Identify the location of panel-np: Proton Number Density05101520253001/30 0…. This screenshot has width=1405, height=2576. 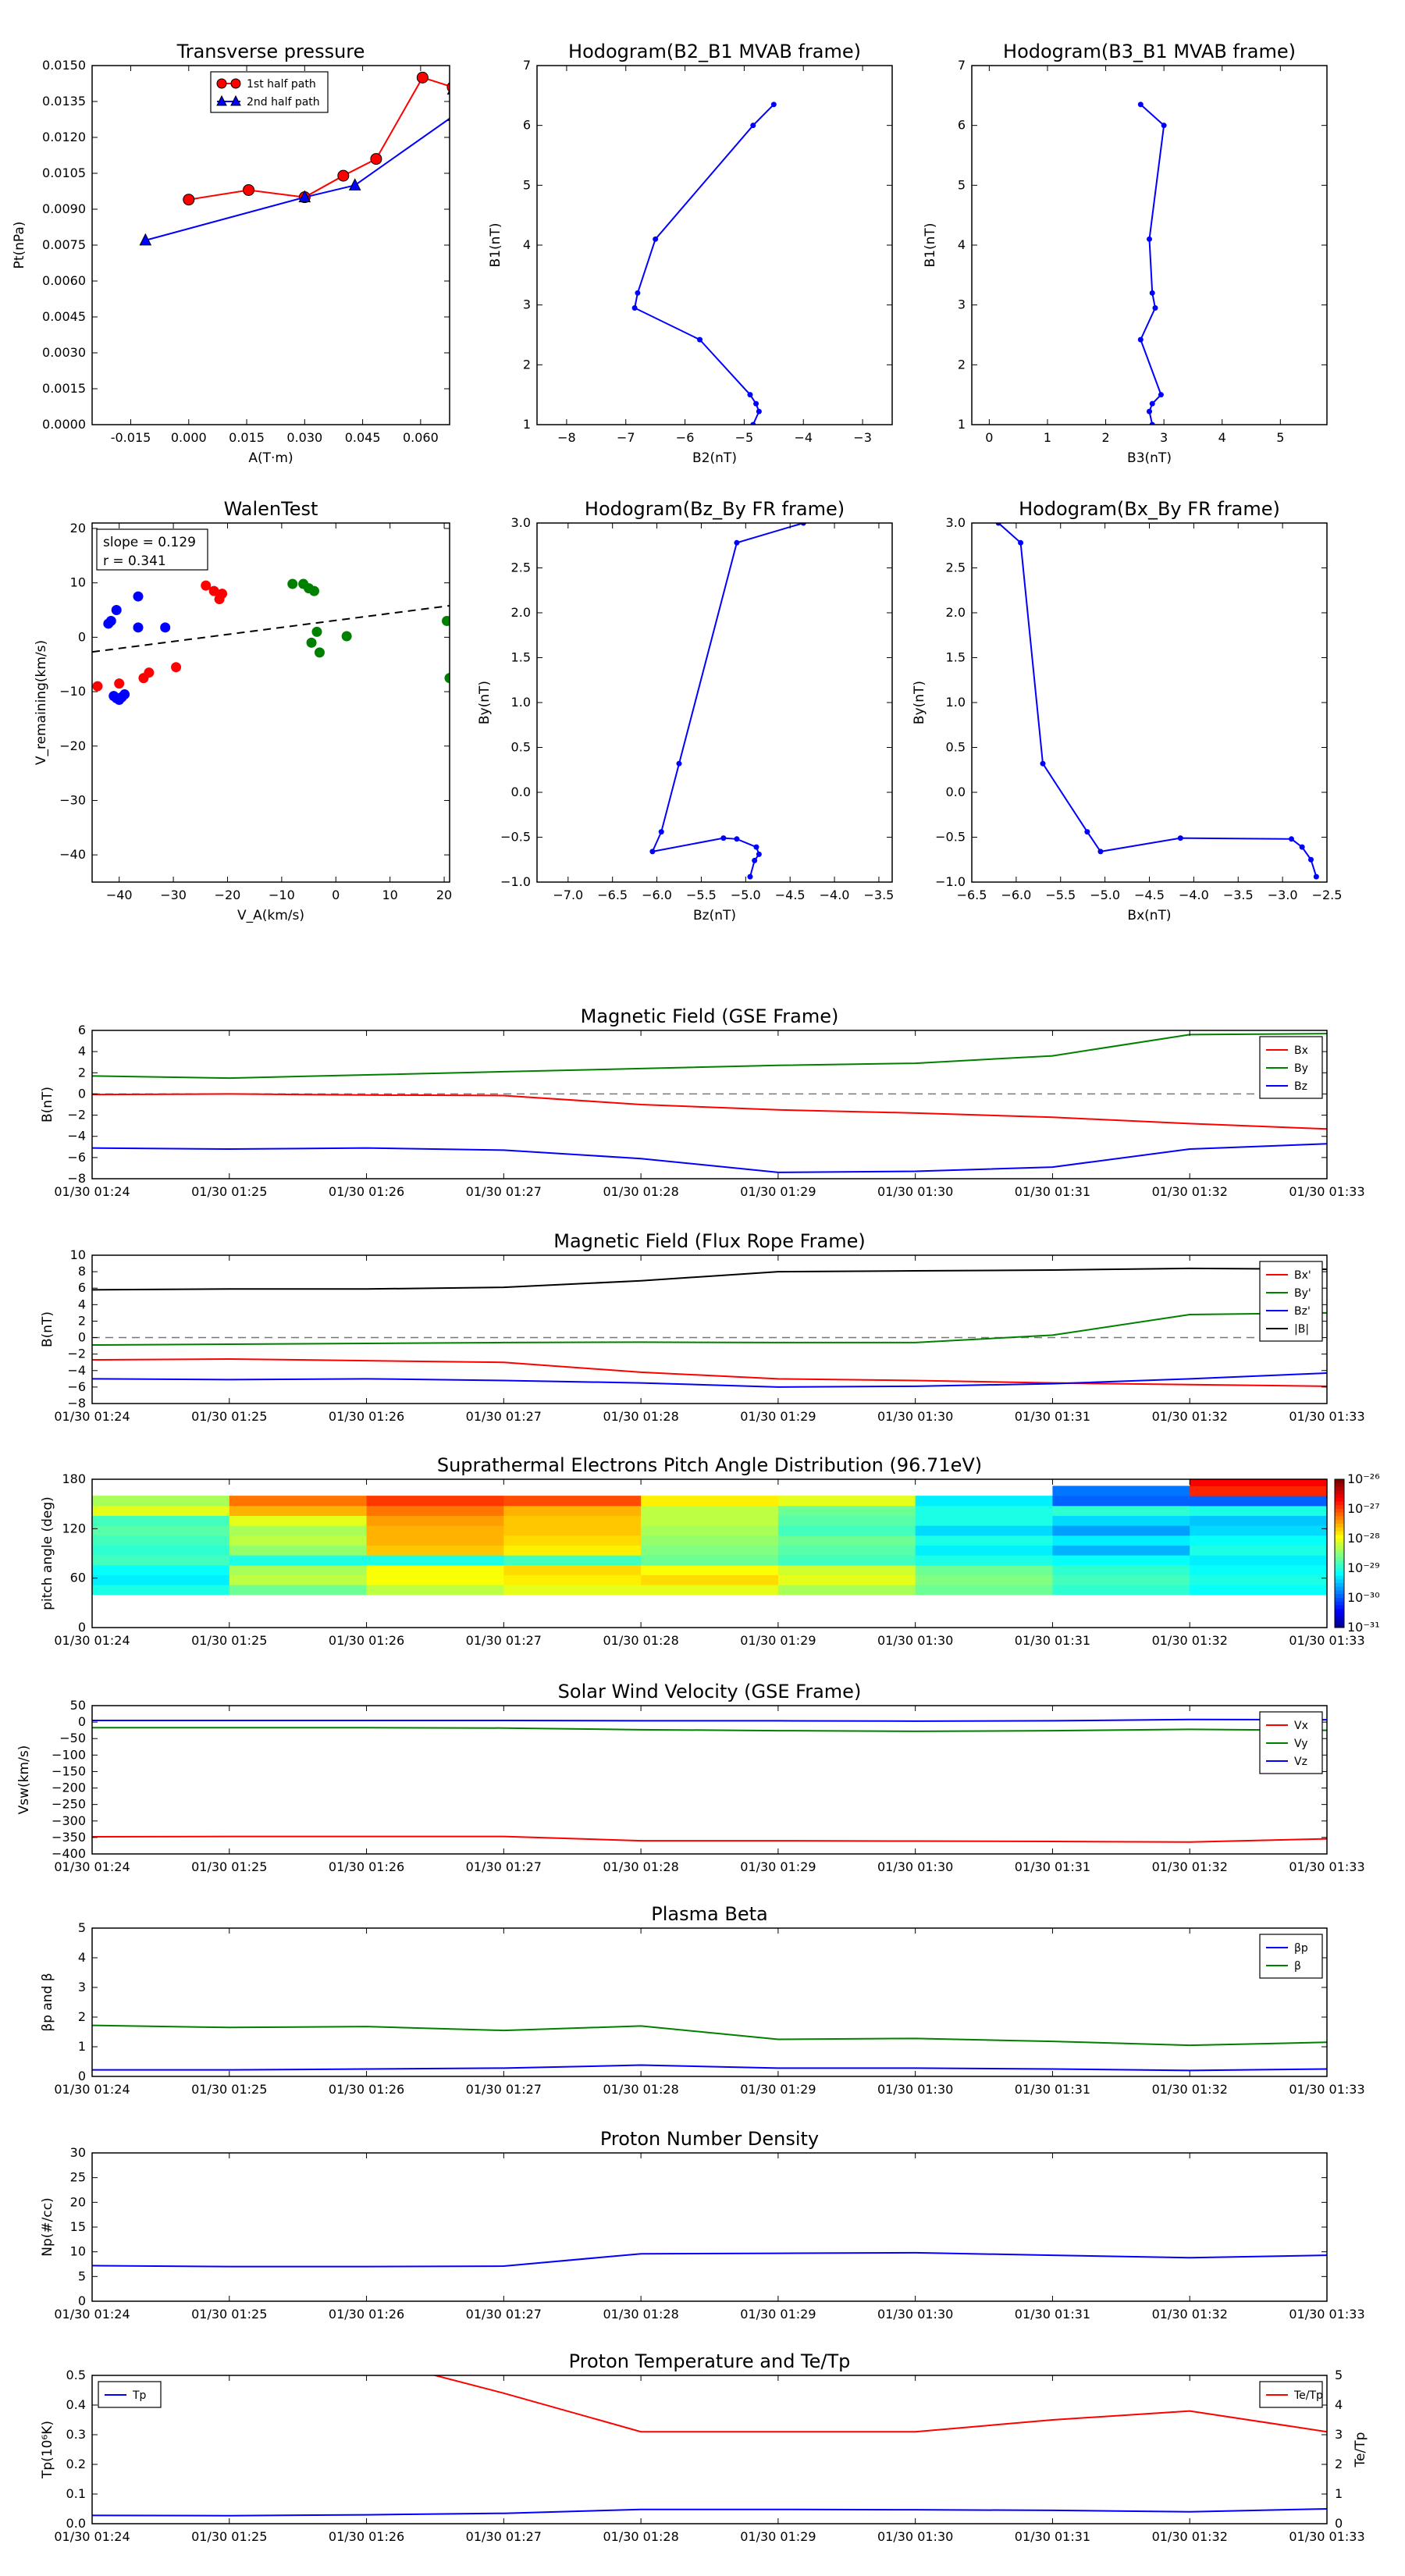
(703, 2225).